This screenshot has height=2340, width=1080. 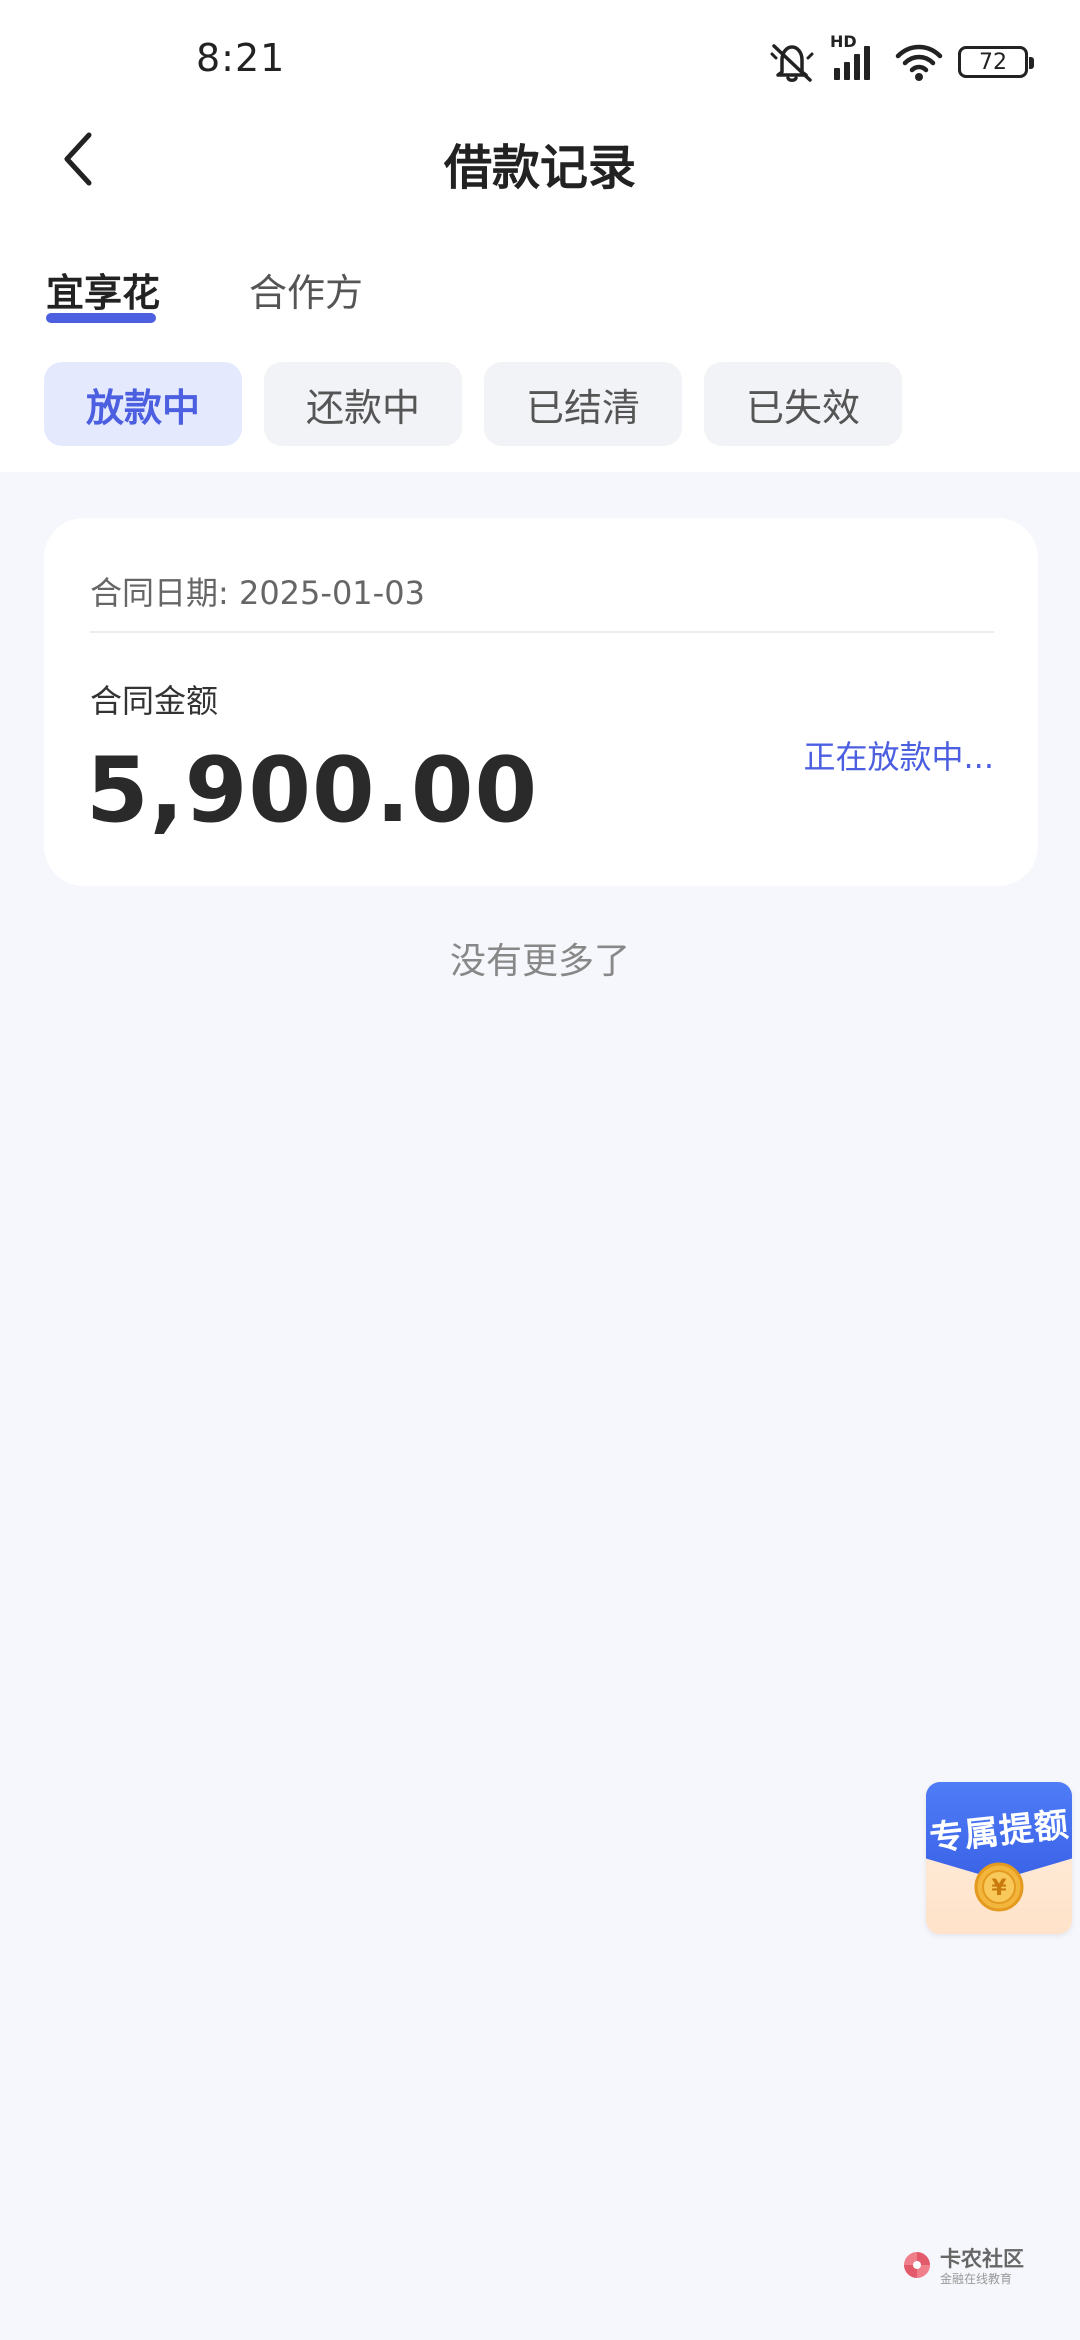 I want to click on filter-chip-repaying: 还款中, so click(x=363, y=404).